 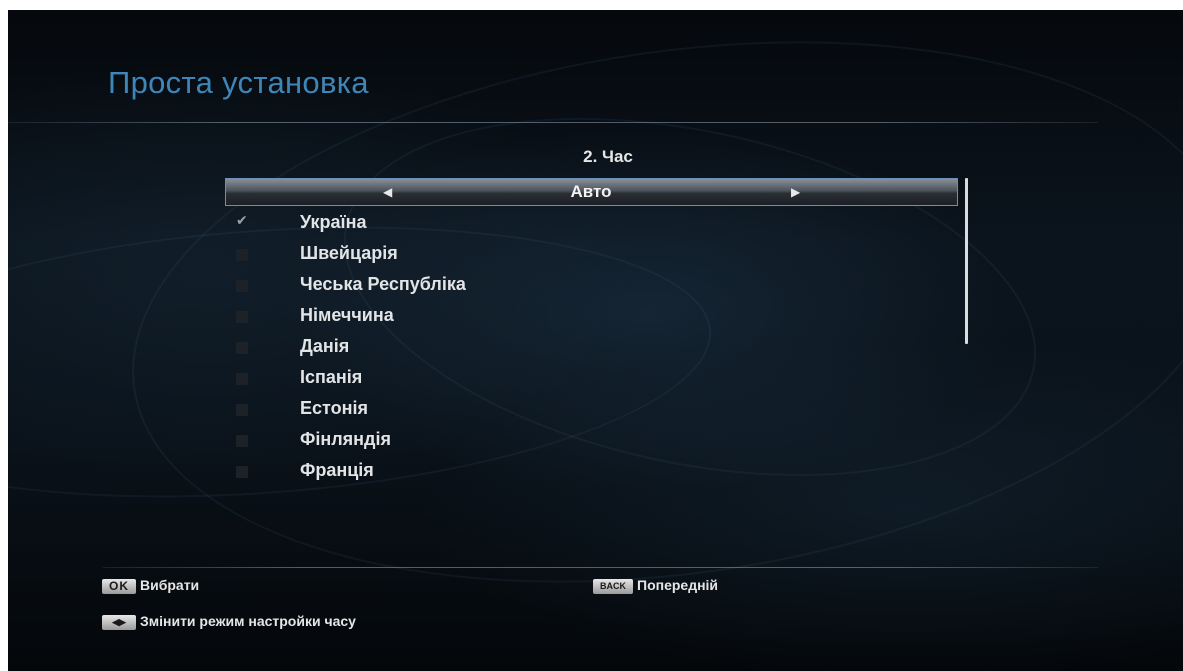 What do you see at coordinates (436, 473) in the screenshot?
I see `list-item-country: Франція` at bounding box center [436, 473].